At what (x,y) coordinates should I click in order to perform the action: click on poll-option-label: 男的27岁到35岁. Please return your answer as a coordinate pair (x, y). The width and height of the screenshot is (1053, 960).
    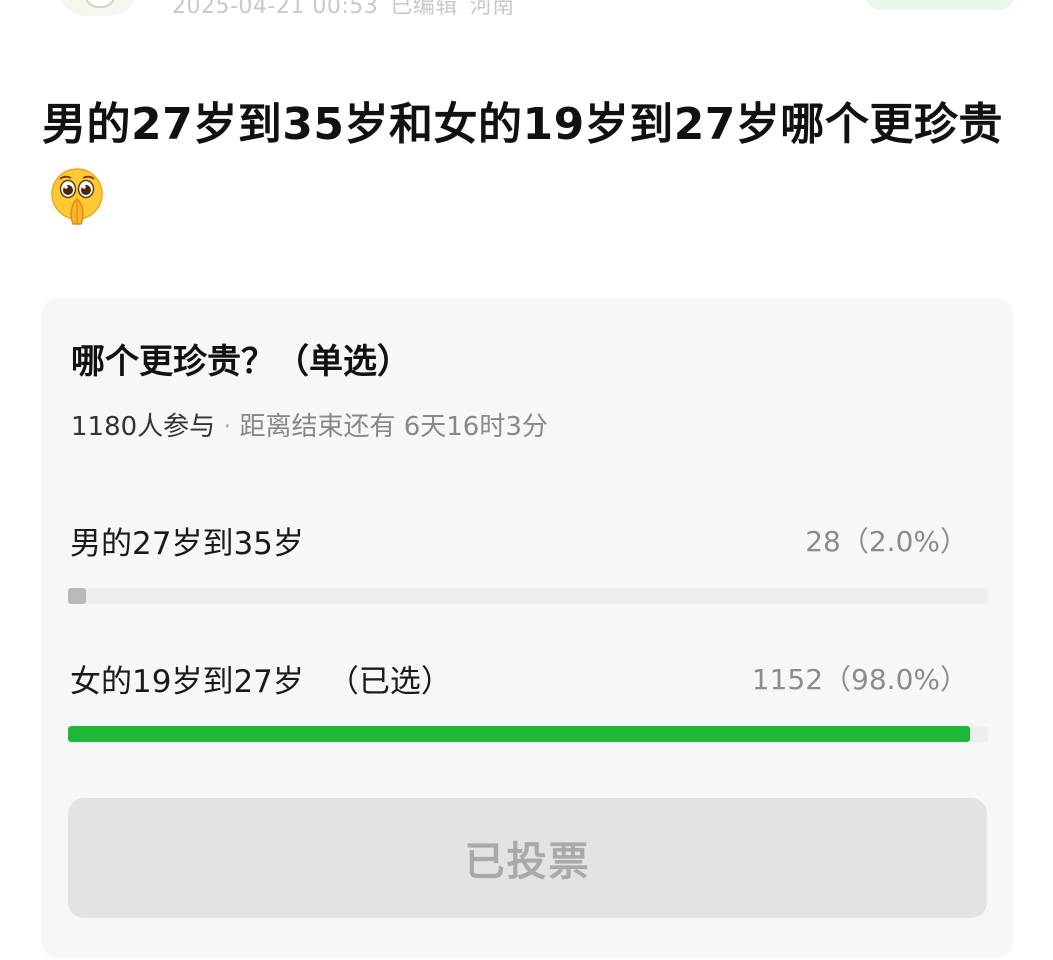
    Looking at the image, I should click on (187, 540).